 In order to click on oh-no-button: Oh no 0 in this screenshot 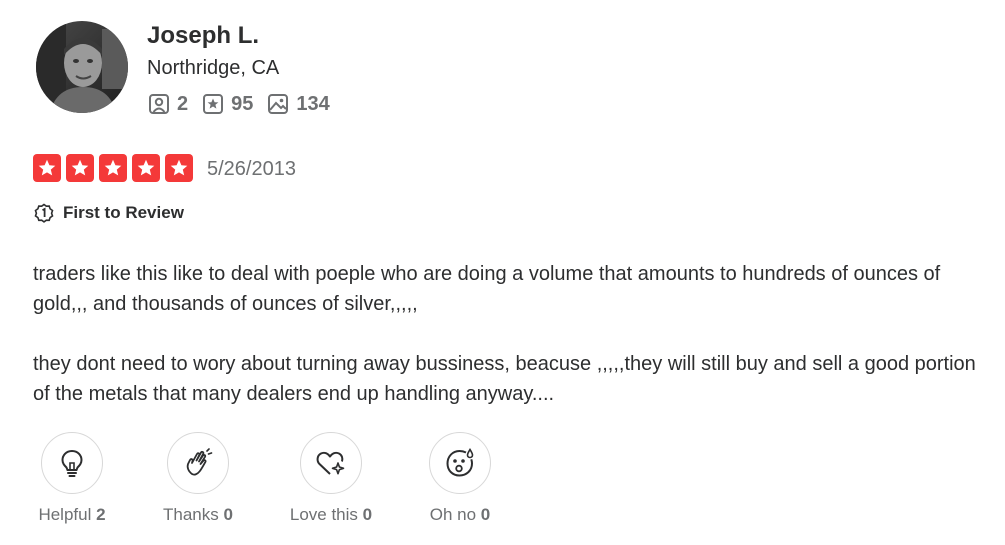, I will do `click(460, 477)`.